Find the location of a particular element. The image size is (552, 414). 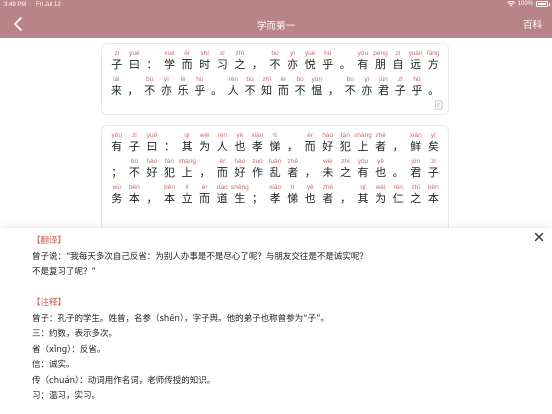

close-button is located at coordinates (539, 237).